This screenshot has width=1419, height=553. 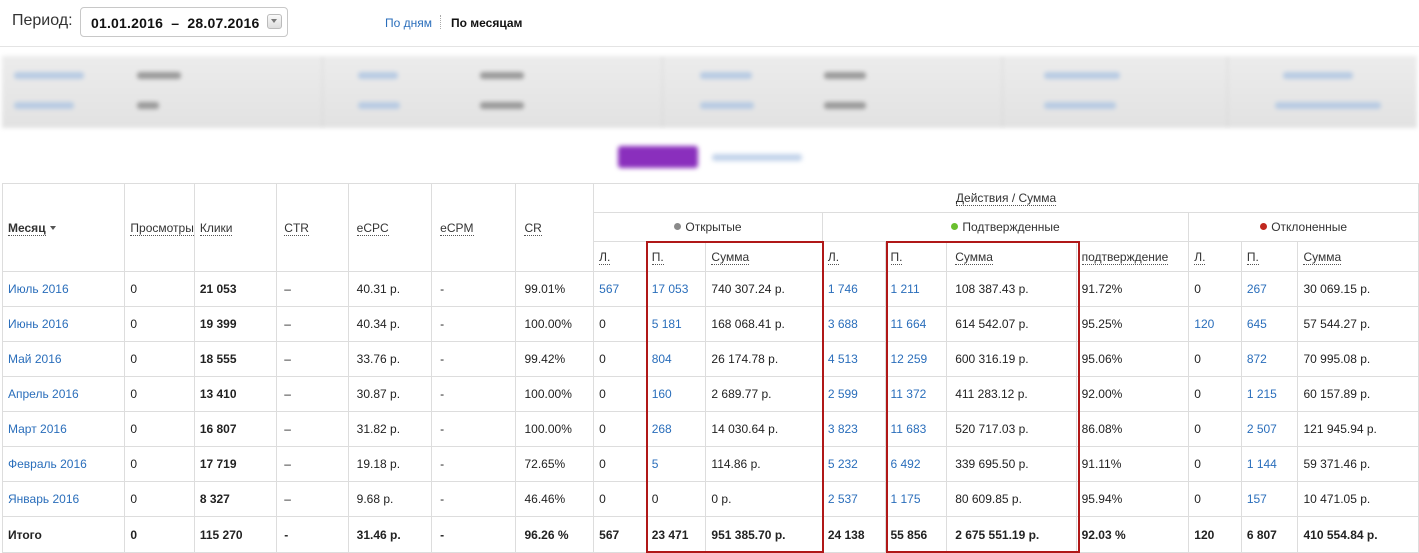 I want to click on cell-open-p: 17 053, so click(x=676, y=289).